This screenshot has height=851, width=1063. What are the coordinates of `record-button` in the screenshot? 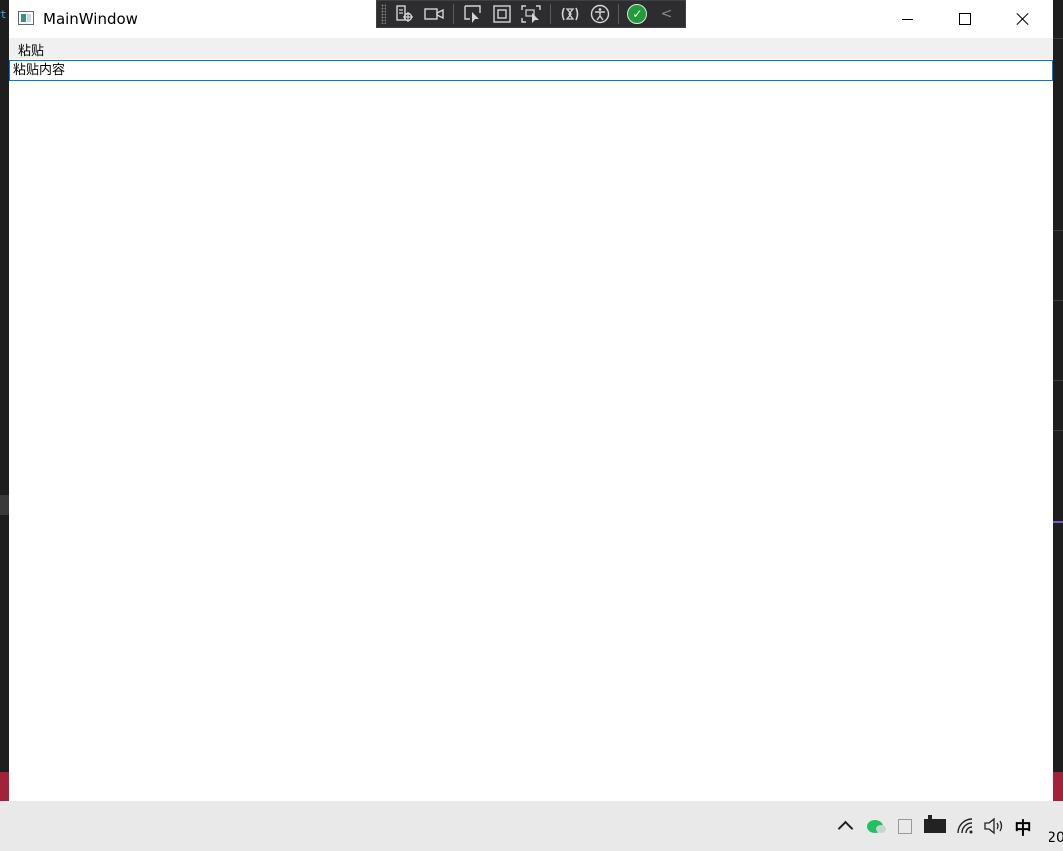 It's located at (434, 14).